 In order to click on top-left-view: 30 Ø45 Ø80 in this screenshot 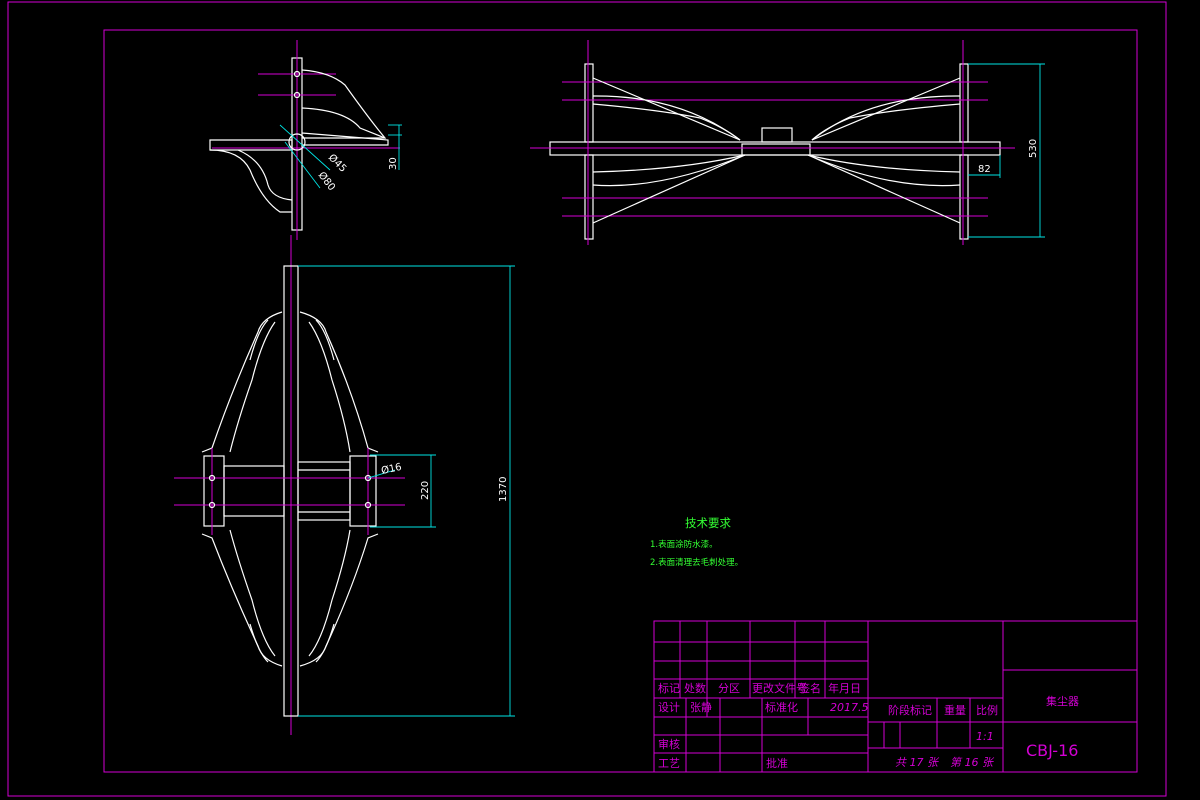, I will do `click(305, 140)`.